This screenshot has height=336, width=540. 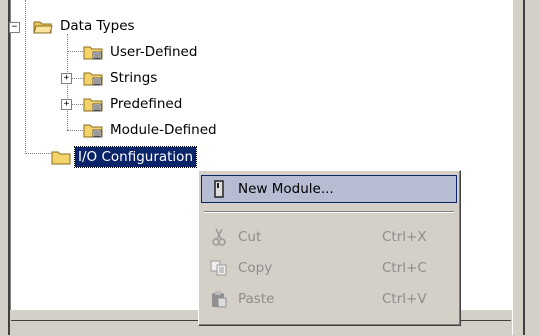 What do you see at coordinates (256, 299) in the screenshot?
I see `menu-item-label: Paste` at bounding box center [256, 299].